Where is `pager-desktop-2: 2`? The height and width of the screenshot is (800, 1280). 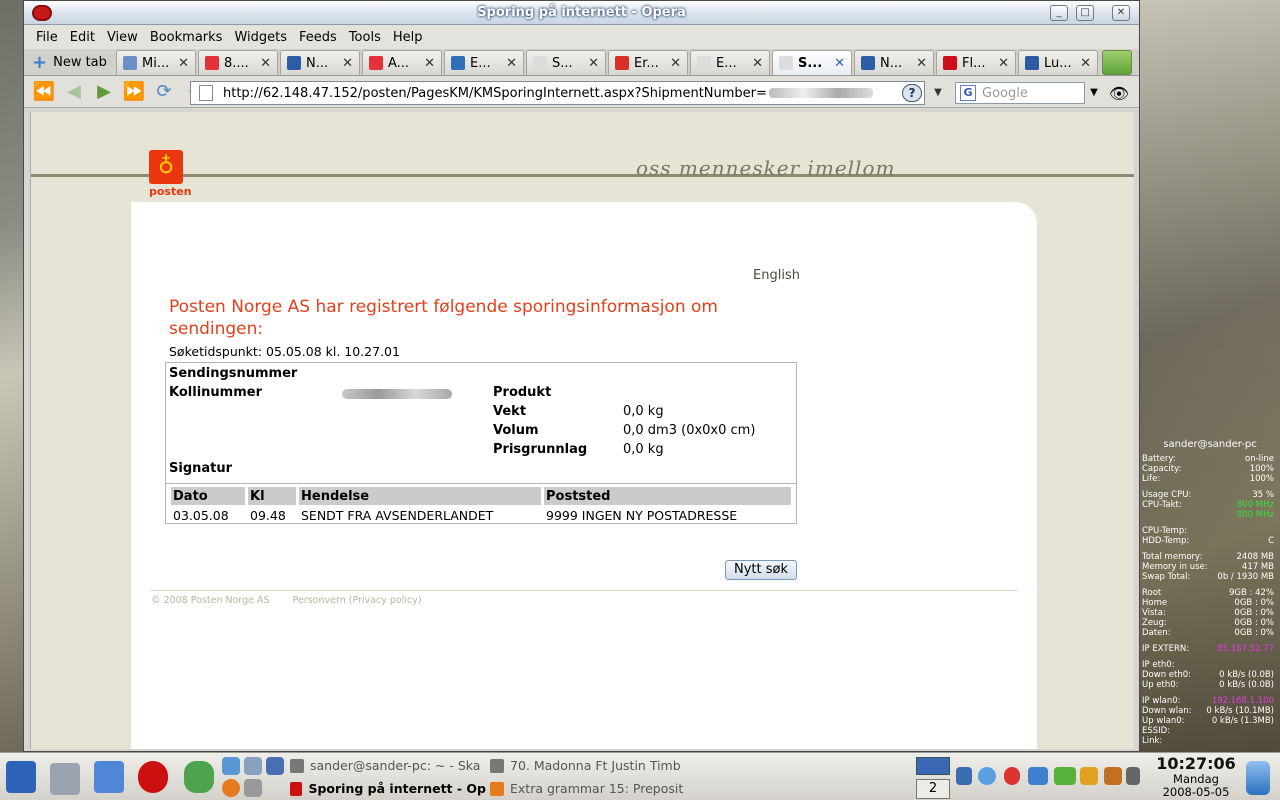
pager-desktop-2: 2 is located at coordinates (933, 789).